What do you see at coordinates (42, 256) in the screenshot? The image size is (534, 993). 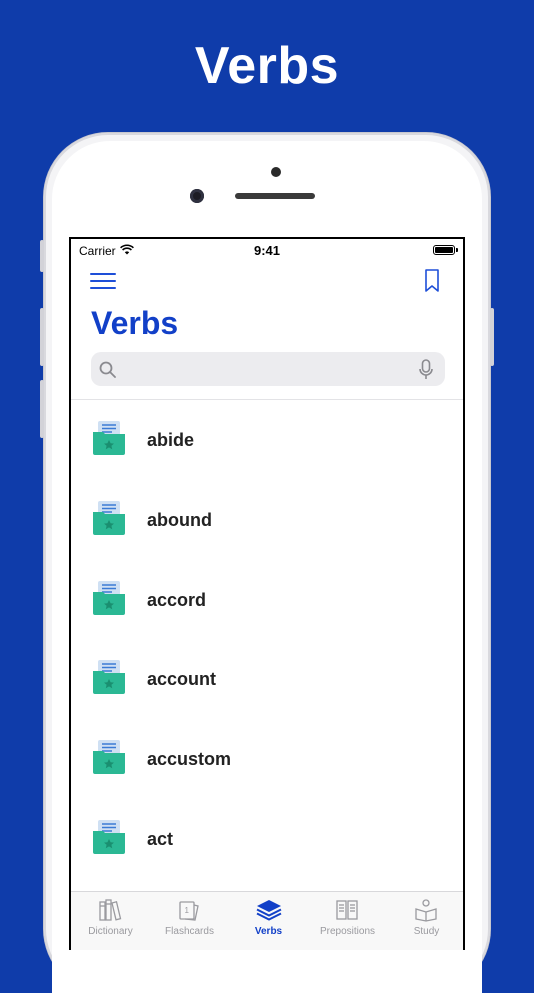 I see `mute-switch` at bounding box center [42, 256].